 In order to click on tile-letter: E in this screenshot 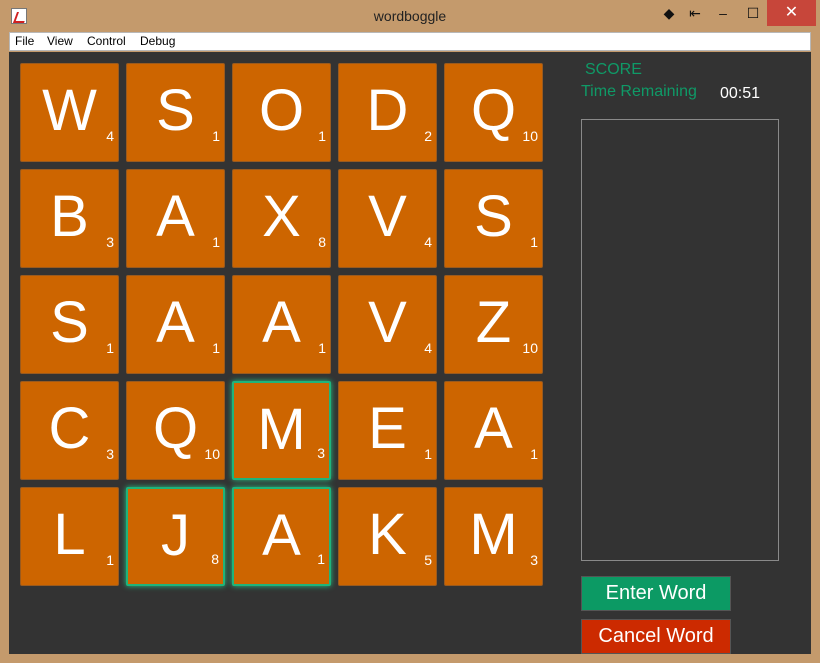, I will do `click(387, 428)`.